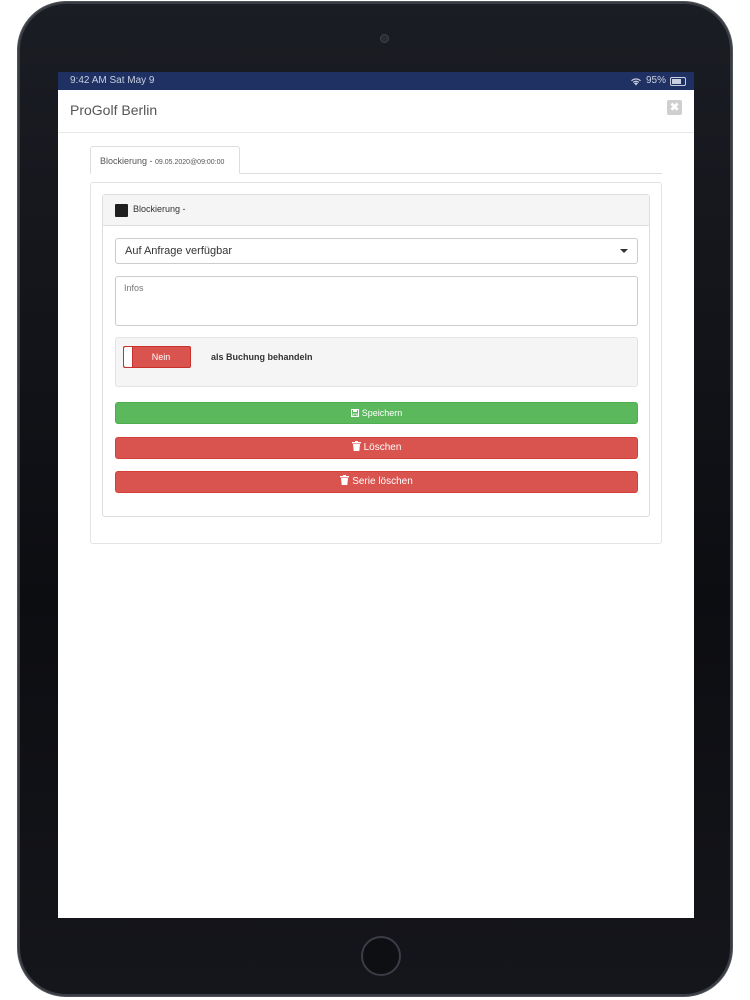 The image size is (750, 1000). Describe the element at coordinates (262, 357) in the screenshot. I see `treat-as-booking-label: als Buchung behandeln` at that location.